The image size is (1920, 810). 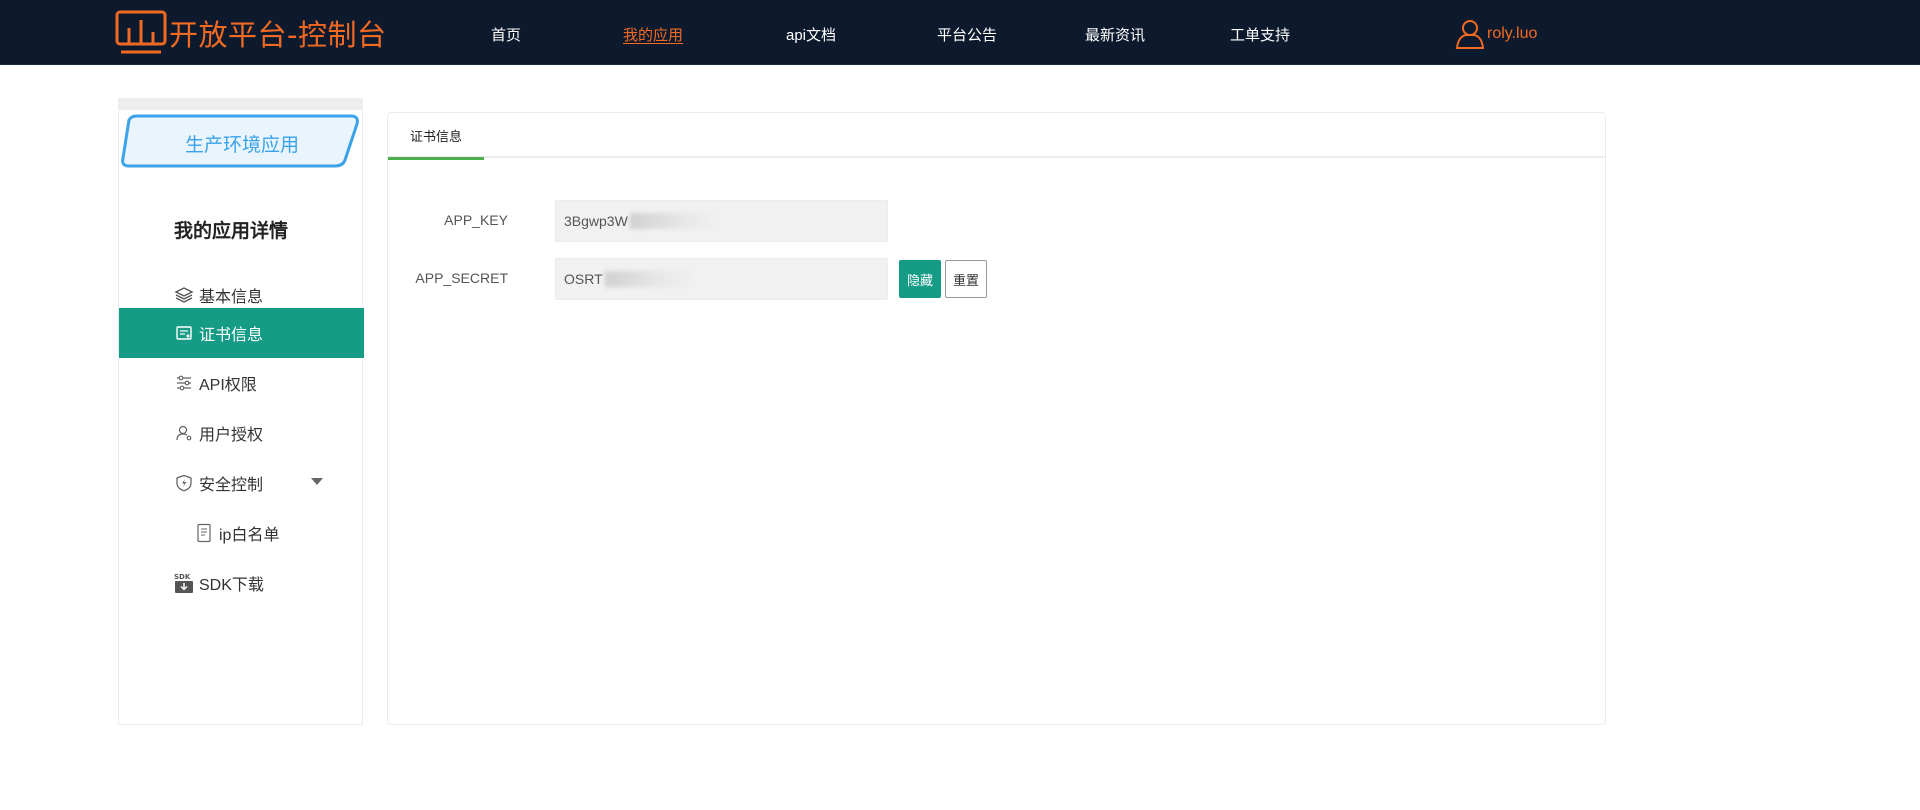 I want to click on document-icon, so click(x=204, y=533).